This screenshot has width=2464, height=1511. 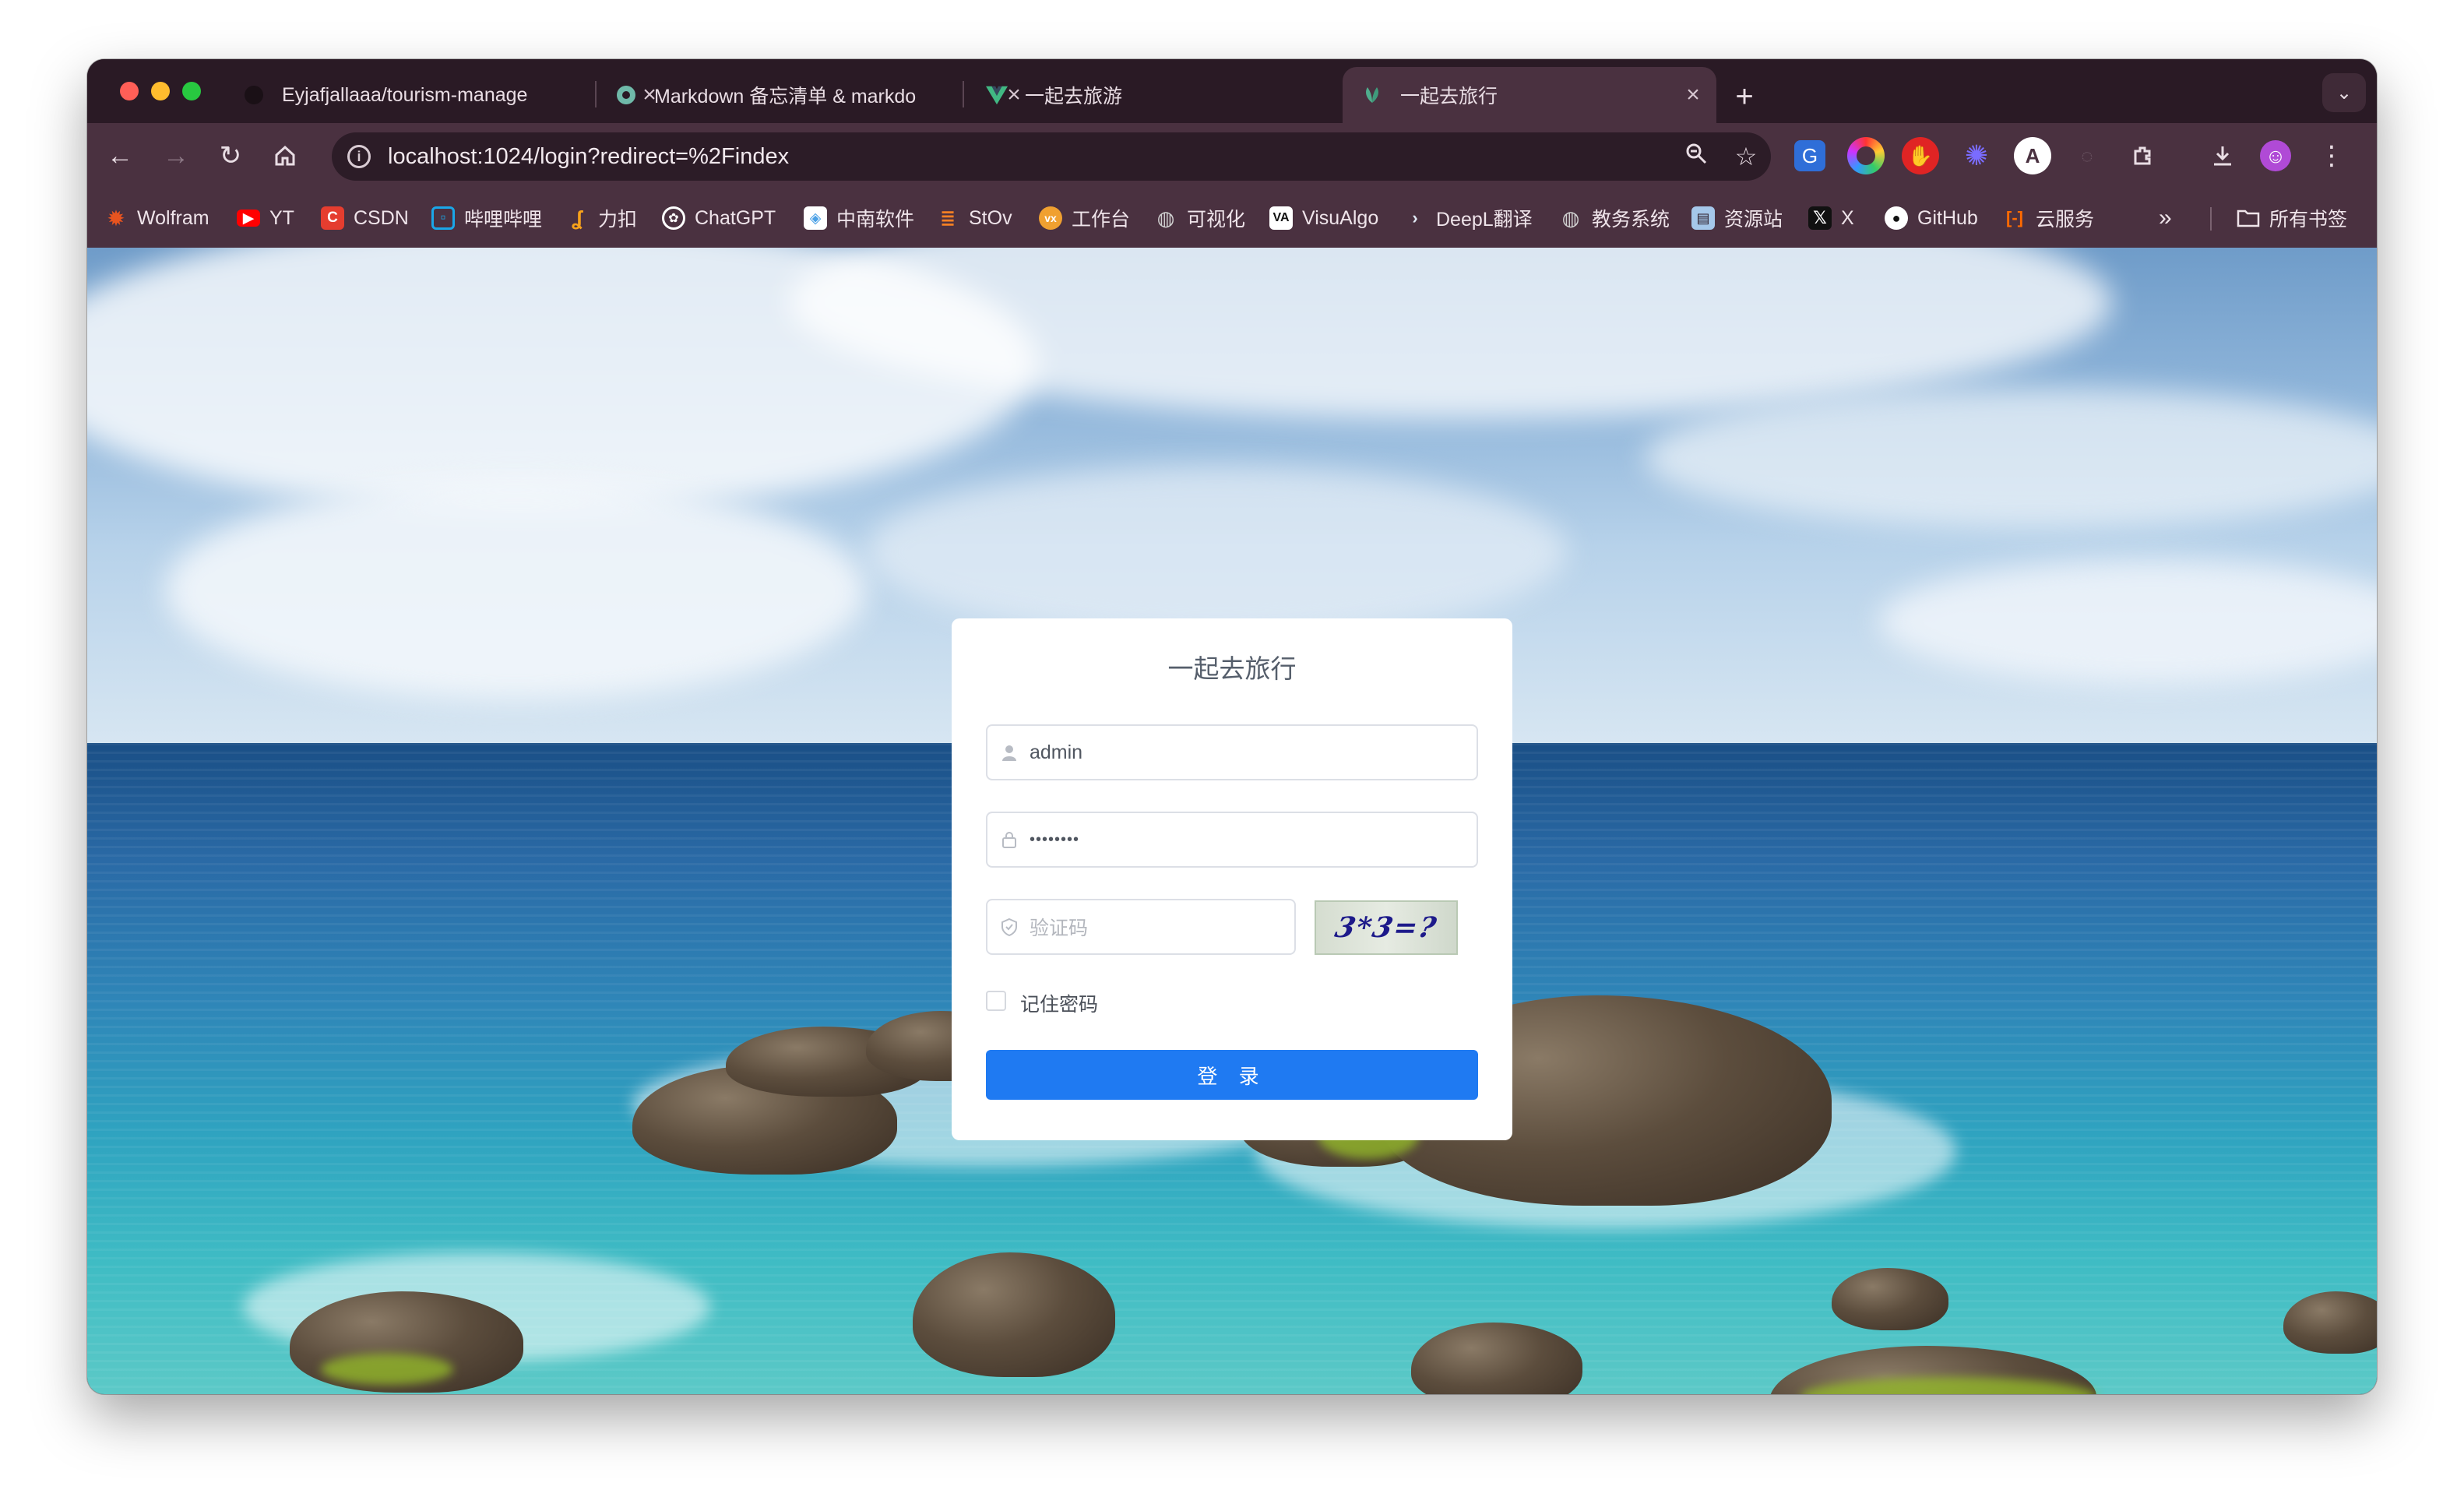 What do you see at coordinates (1340, 217) in the screenshot?
I see `bookmark-label: VisuAlgo` at bounding box center [1340, 217].